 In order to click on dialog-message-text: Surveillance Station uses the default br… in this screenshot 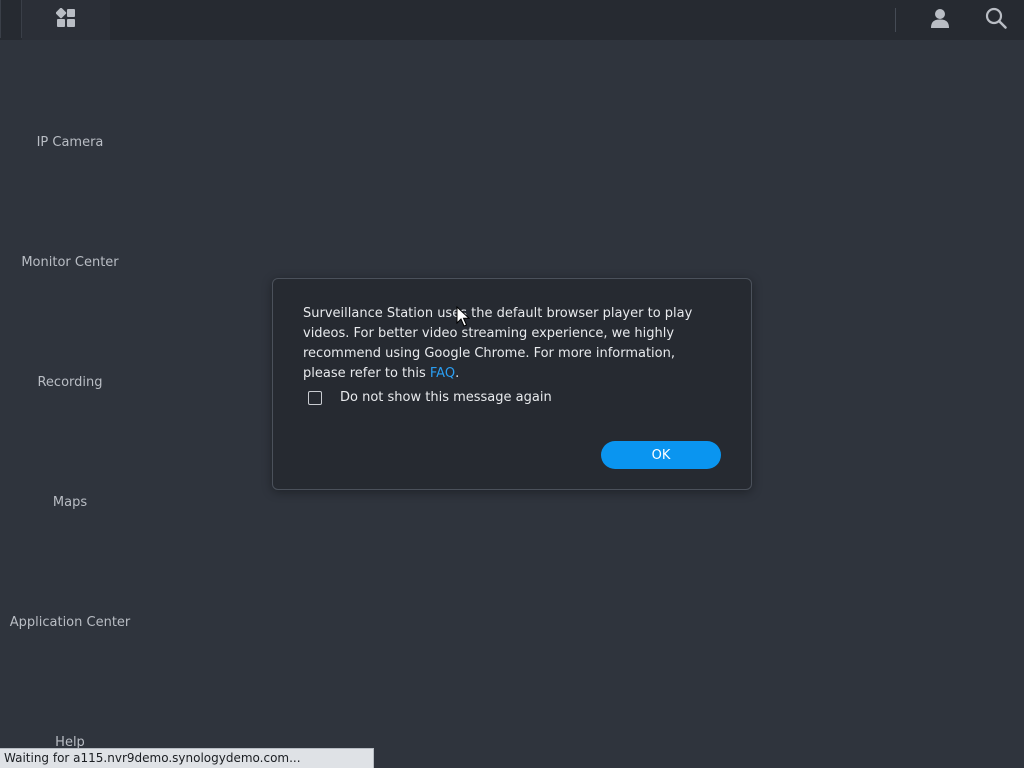, I will do `click(498, 343)`.